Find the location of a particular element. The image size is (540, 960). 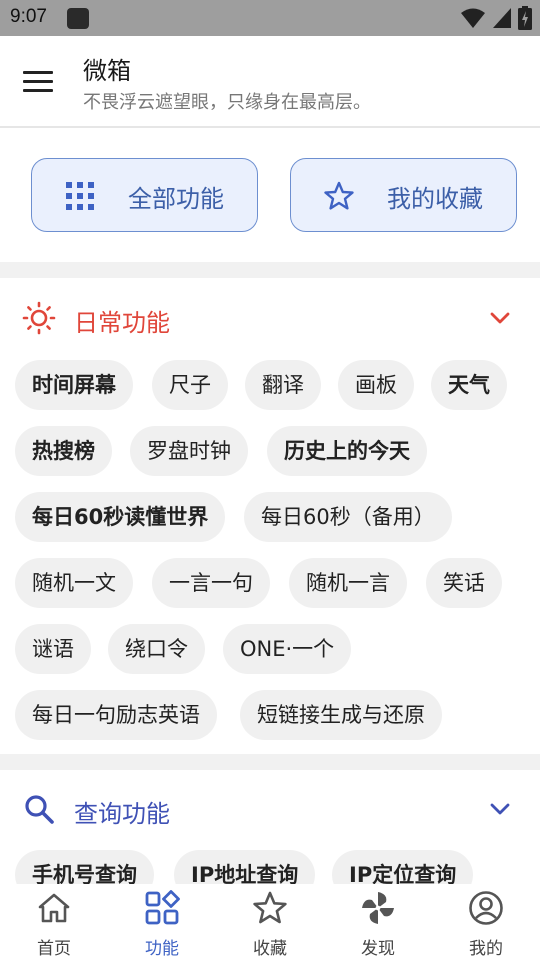

app-bar: 微箱 不畏浮云遮望眼，只缘身在最高层。 is located at coordinates (270, 82).